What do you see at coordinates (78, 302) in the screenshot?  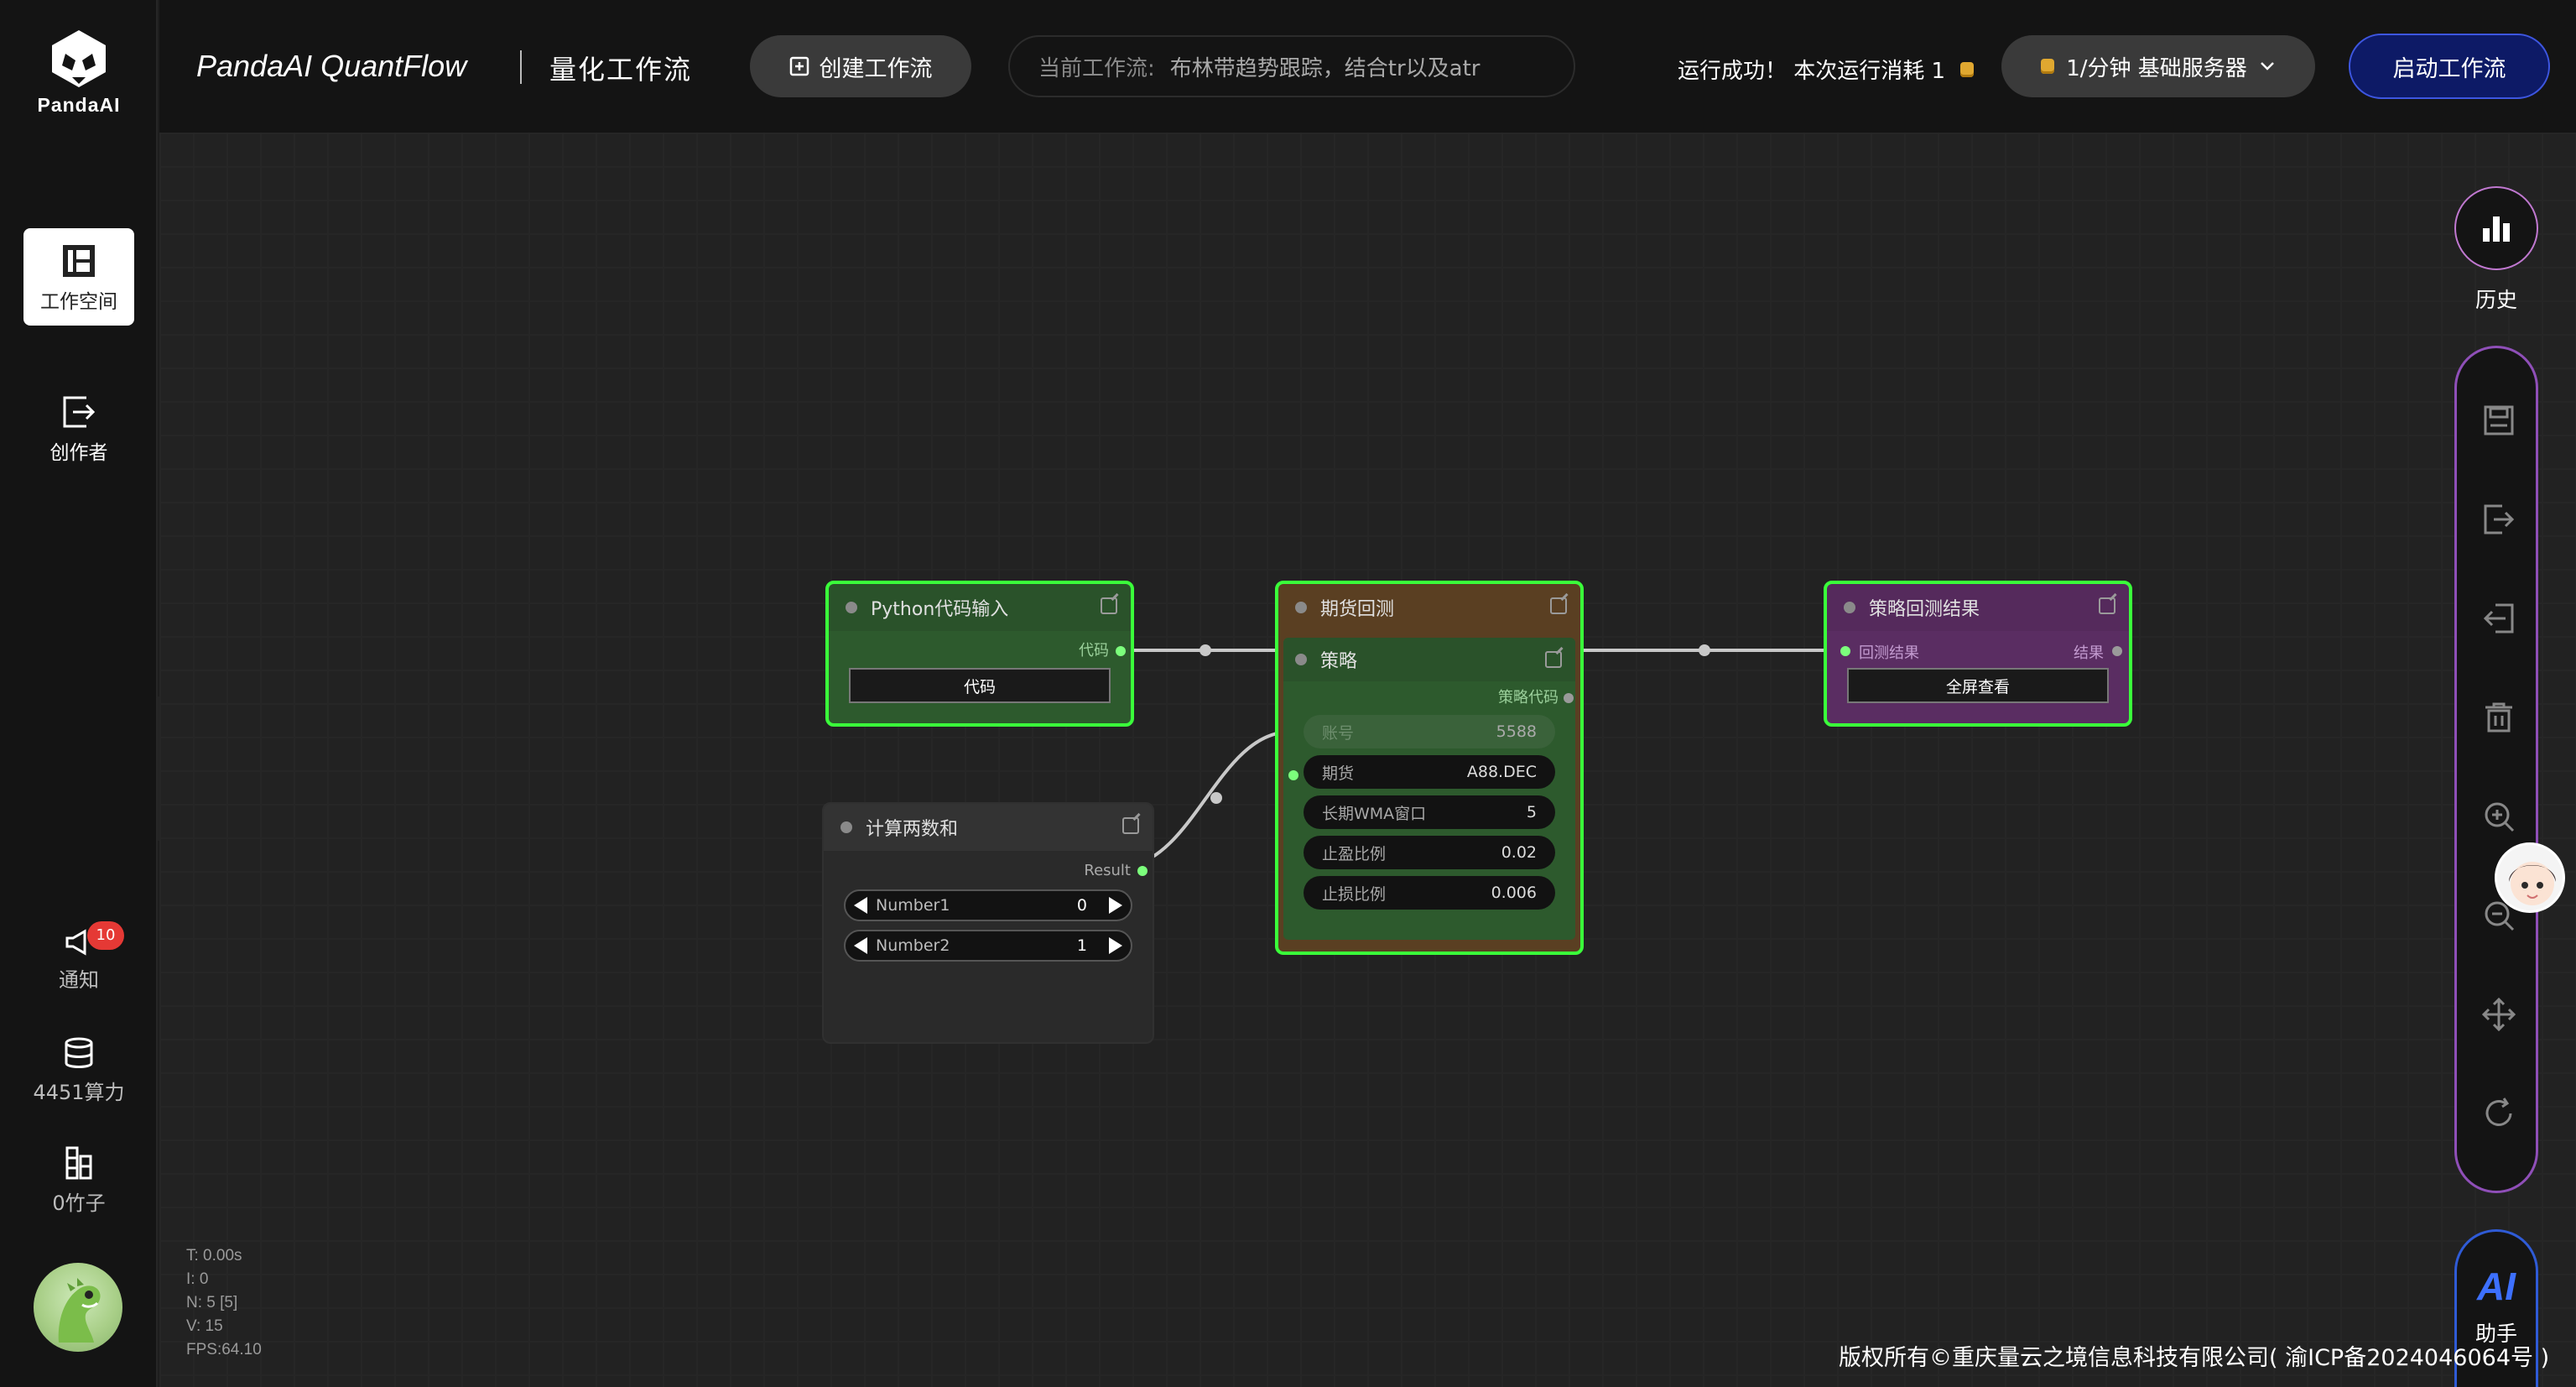 I see `sidebar-item-label: 工作空间` at bounding box center [78, 302].